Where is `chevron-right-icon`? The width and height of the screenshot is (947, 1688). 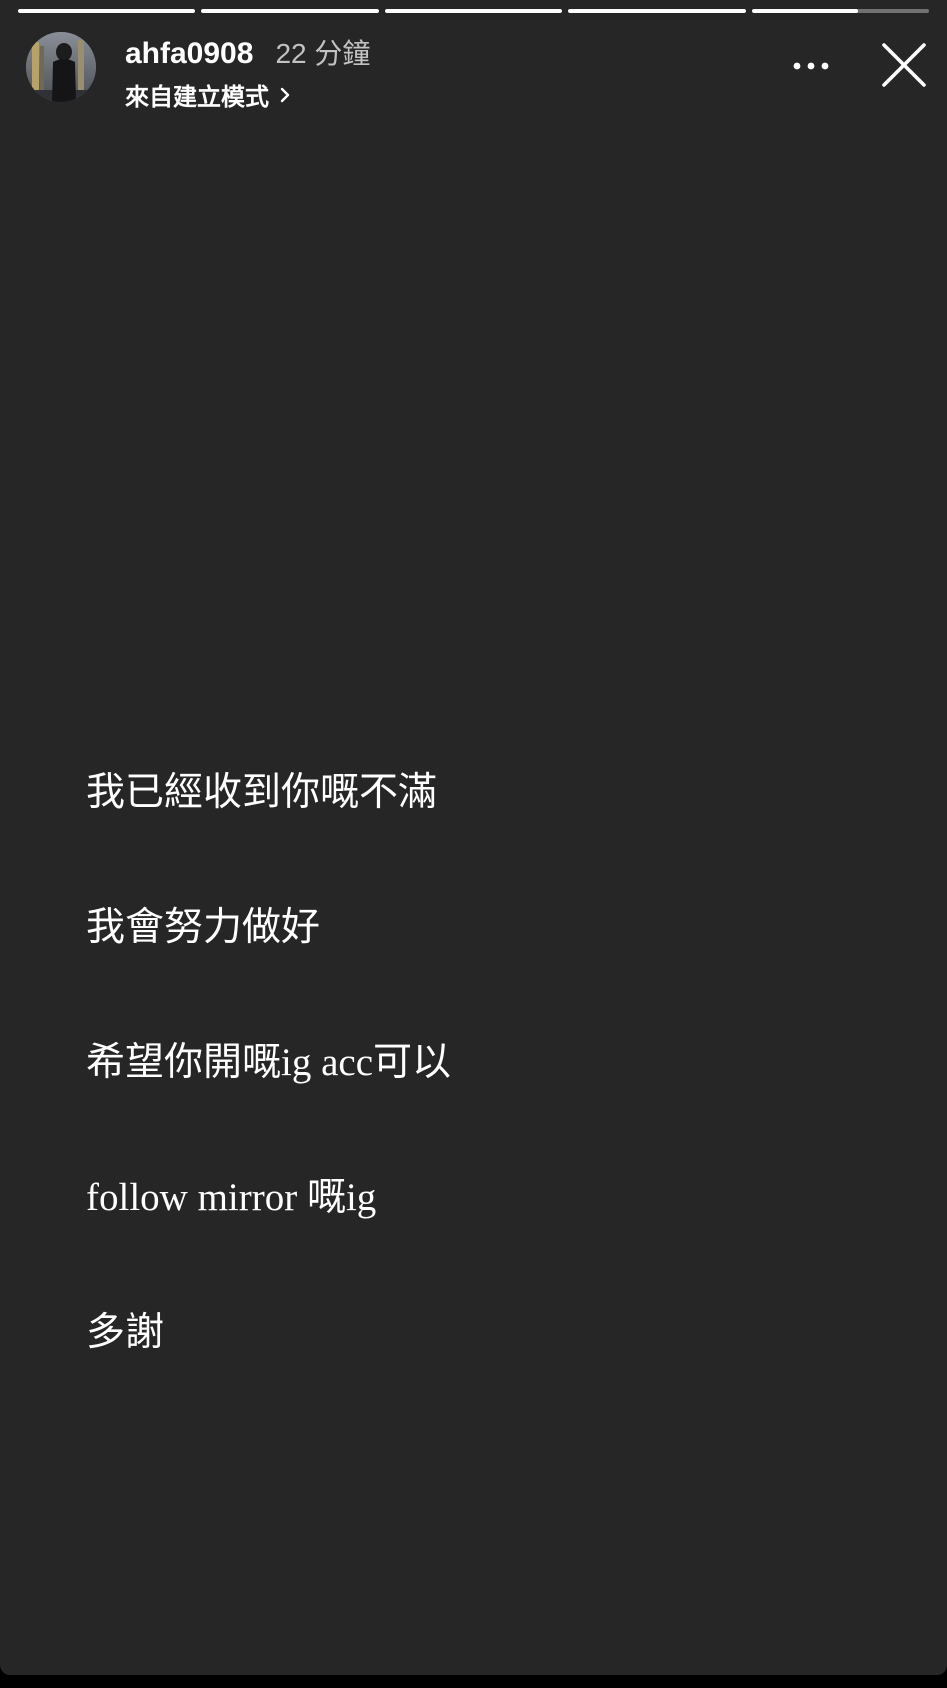 chevron-right-icon is located at coordinates (285, 94).